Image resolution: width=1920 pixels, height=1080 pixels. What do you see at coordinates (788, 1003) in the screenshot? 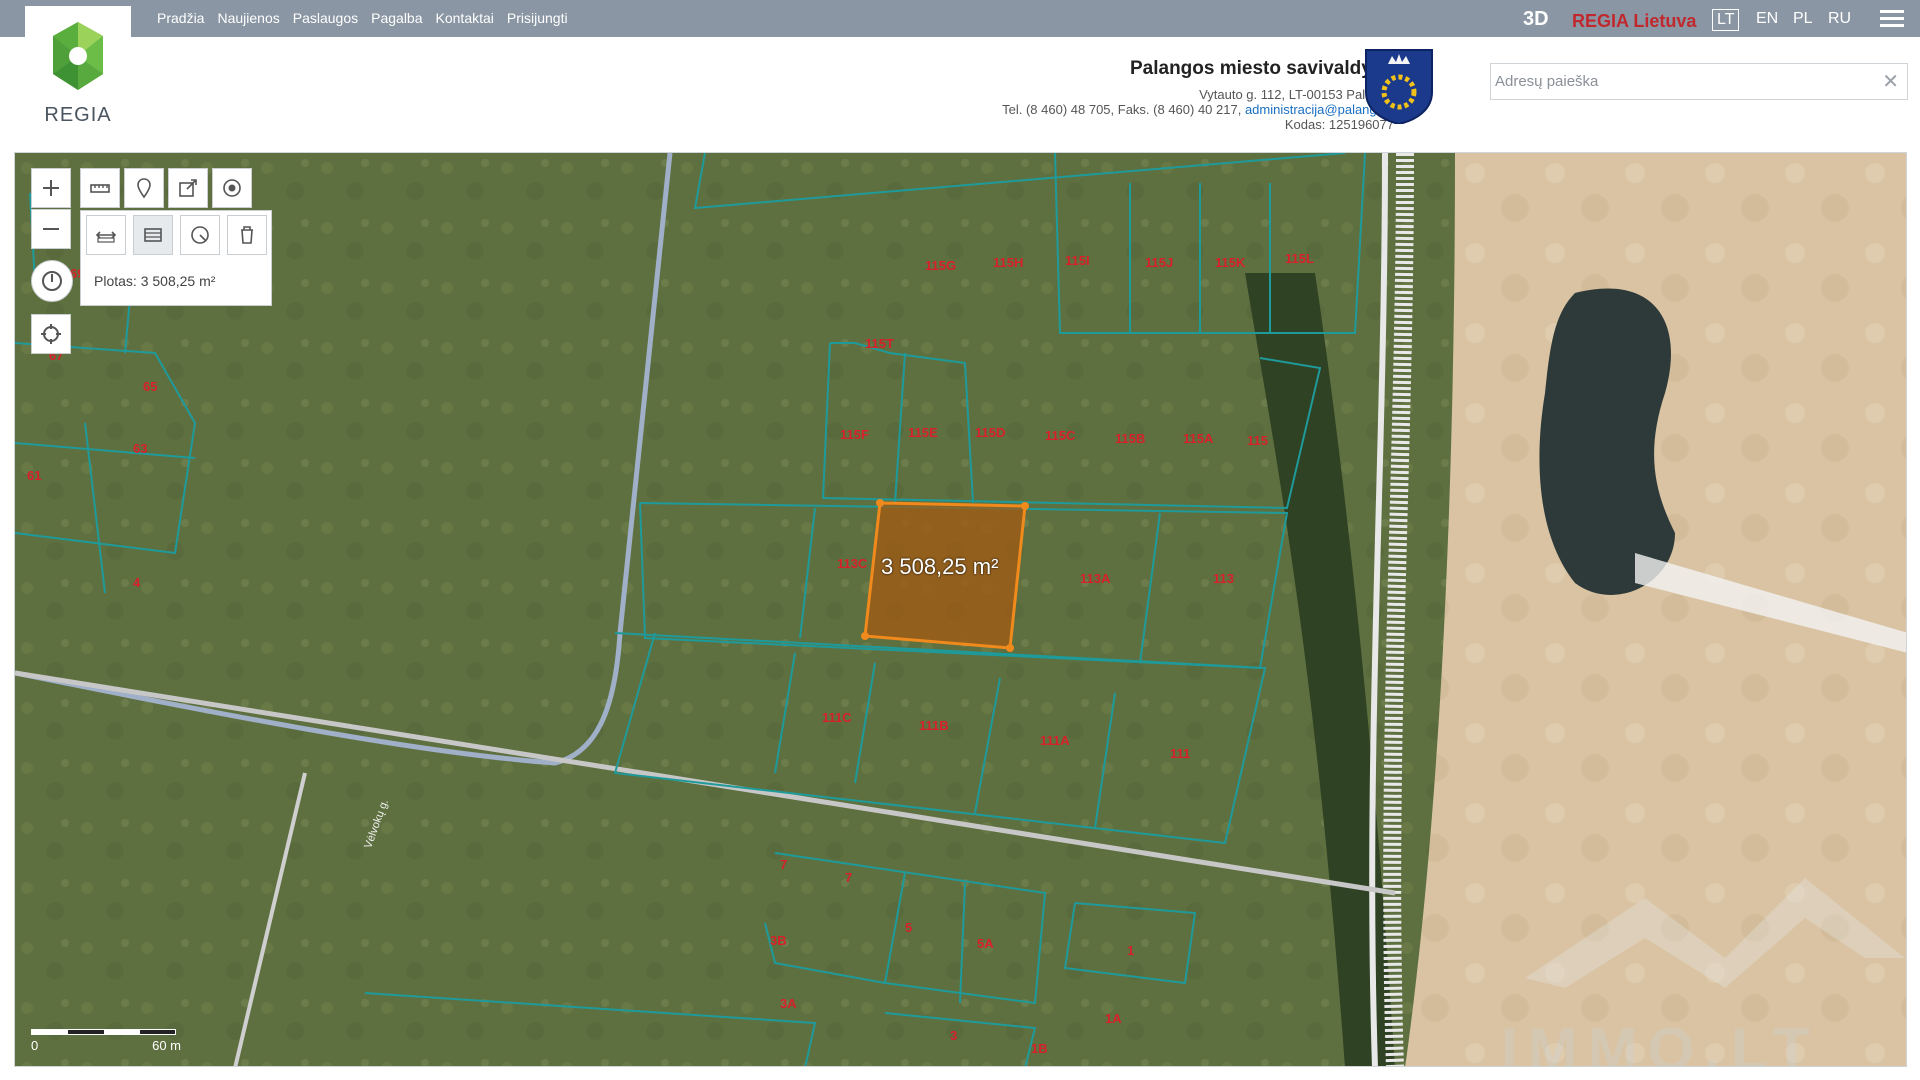
I see `parcel-label: 3A` at bounding box center [788, 1003].